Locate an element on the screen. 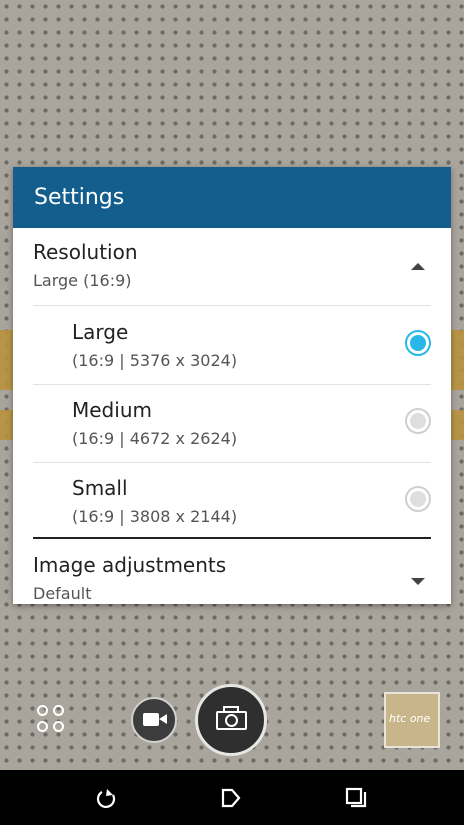 The image size is (464, 825). shutter-button is located at coordinates (231, 720).